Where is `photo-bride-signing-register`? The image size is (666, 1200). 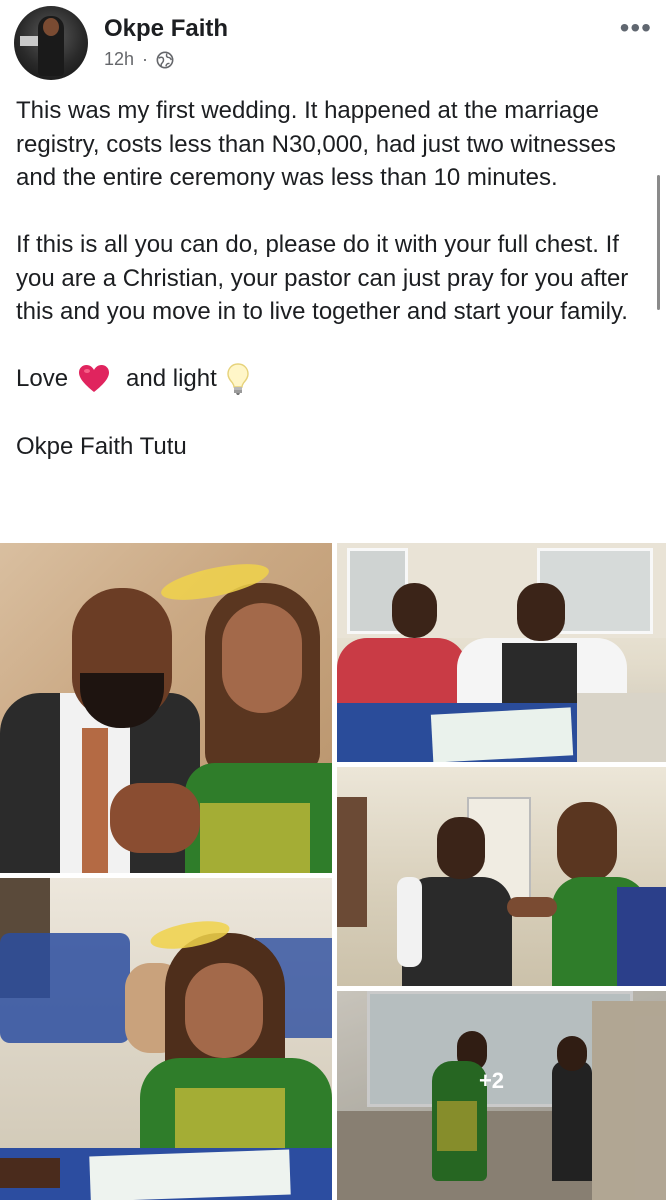 photo-bride-signing-register is located at coordinates (166, 1039).